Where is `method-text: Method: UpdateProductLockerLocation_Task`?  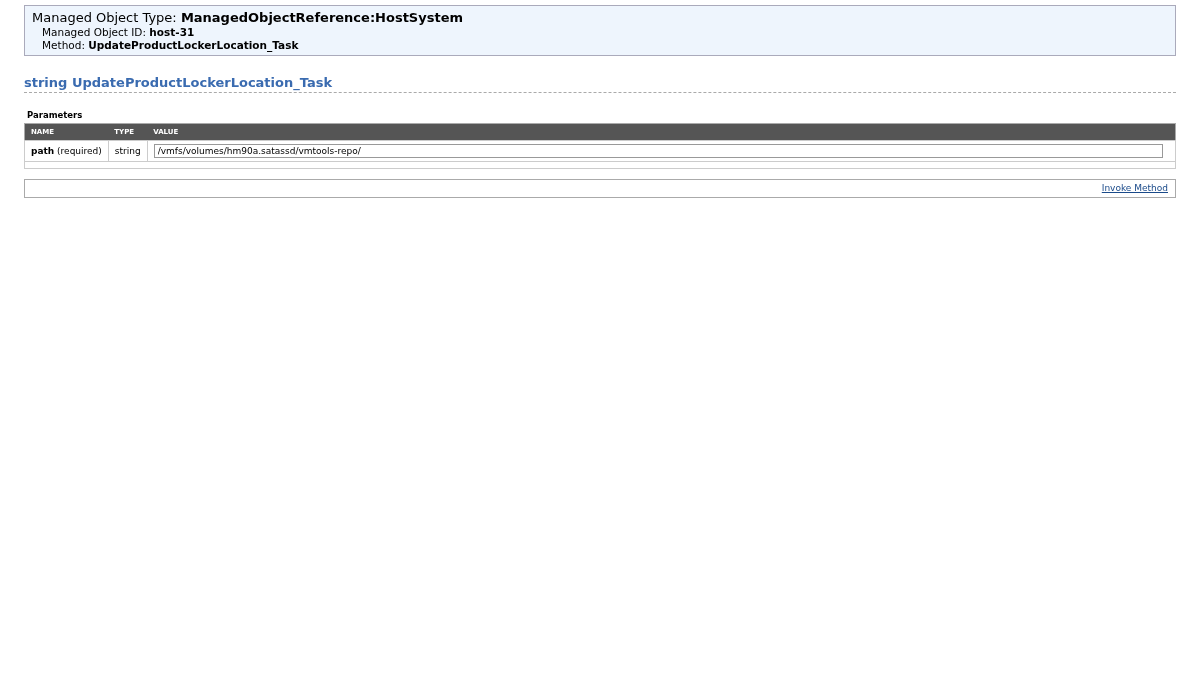 method-text: Method: UpdateProductLockerLocation_Task is located at coordinates (171, 45).